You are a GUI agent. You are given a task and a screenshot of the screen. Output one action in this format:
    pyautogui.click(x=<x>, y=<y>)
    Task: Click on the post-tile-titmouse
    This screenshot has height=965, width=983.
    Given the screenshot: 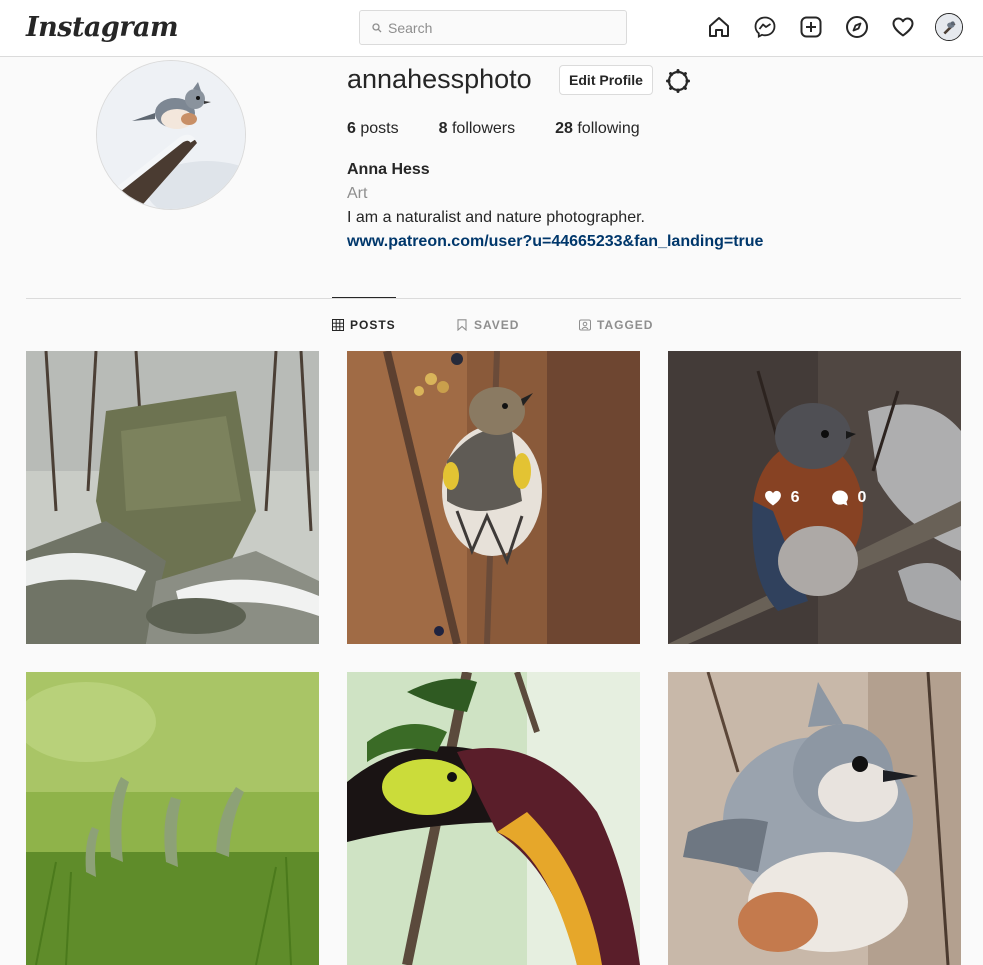 What is the action you would take?
    pyautogui.click(x=814, y=818)
    